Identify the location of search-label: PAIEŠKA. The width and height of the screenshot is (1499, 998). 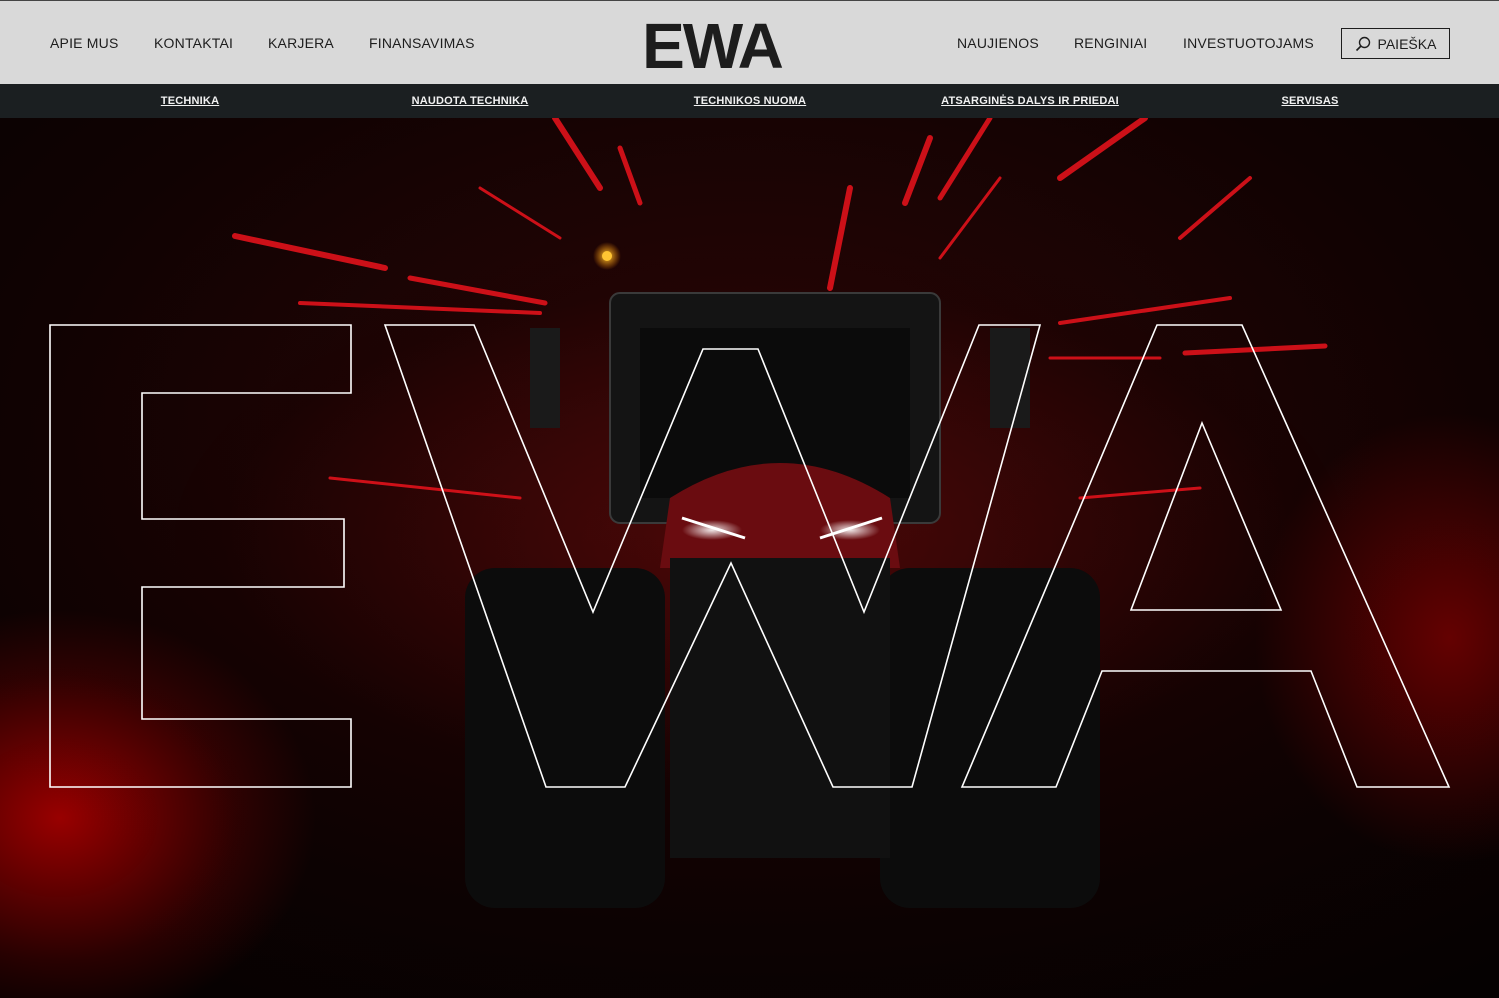
(1407, 43).